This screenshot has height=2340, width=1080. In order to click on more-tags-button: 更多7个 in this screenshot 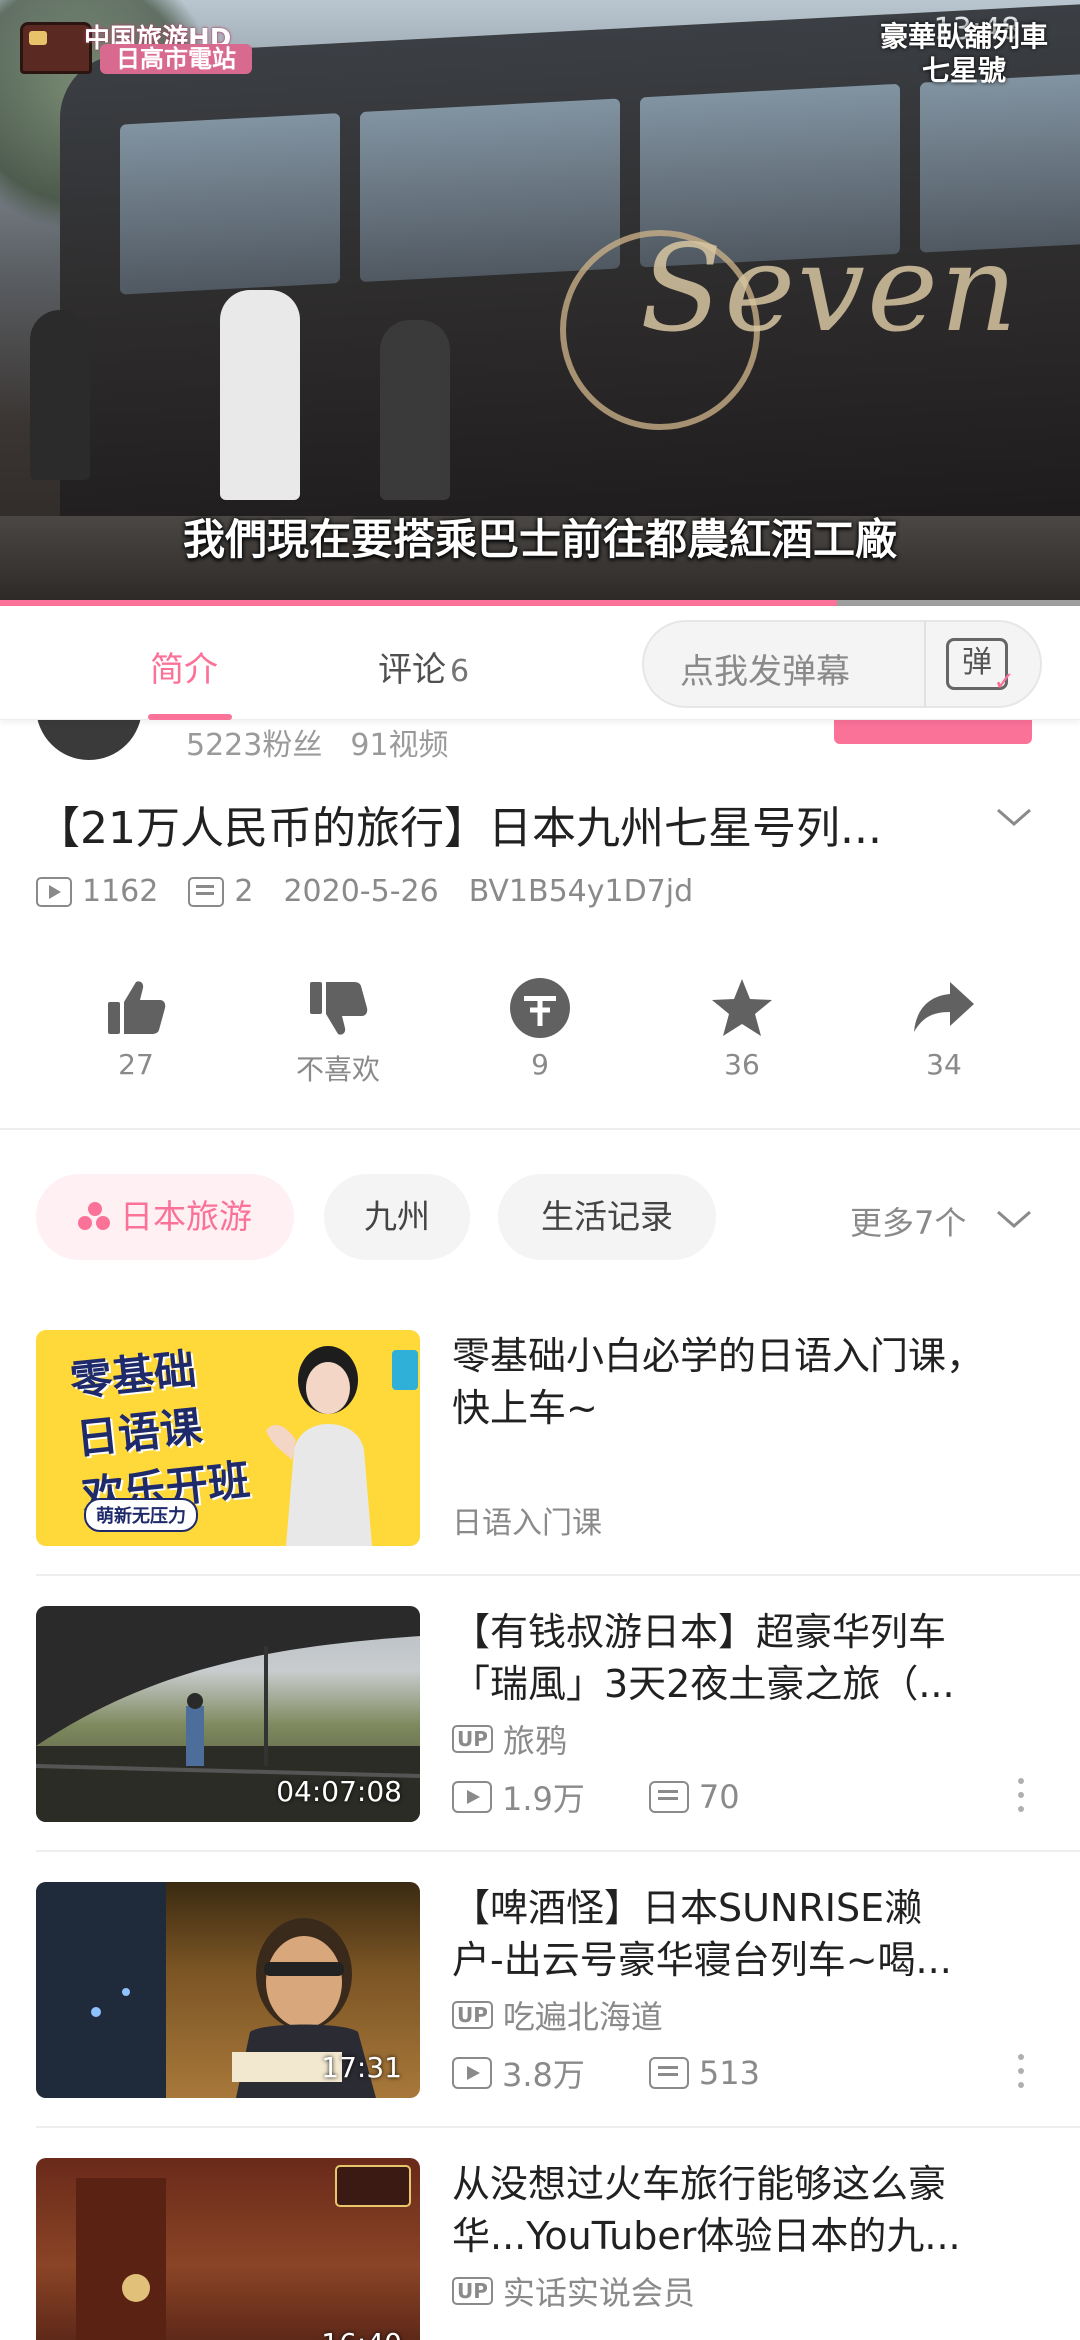, I will do `click(908, 1221)`.